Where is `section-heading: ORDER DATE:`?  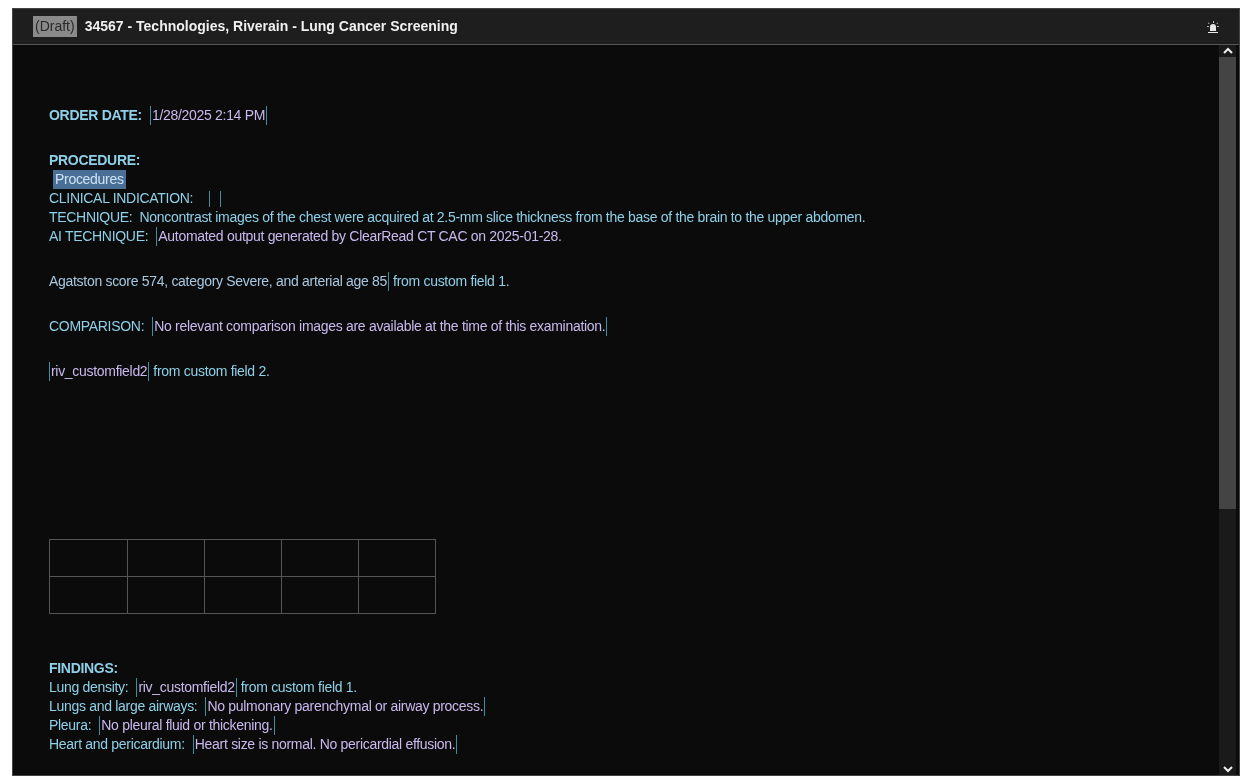
section-heading: ORDER DATE: is located at coordinates (95, 115).